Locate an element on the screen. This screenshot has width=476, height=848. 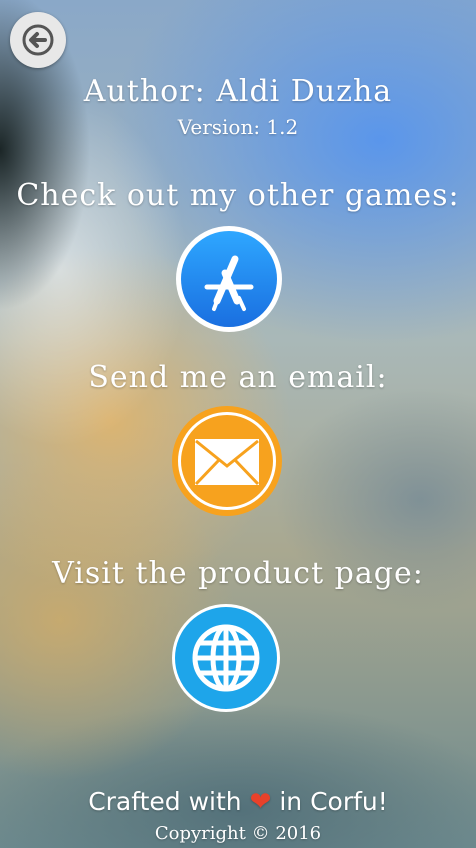
app-store-icon is located at coordinates (229, 283).